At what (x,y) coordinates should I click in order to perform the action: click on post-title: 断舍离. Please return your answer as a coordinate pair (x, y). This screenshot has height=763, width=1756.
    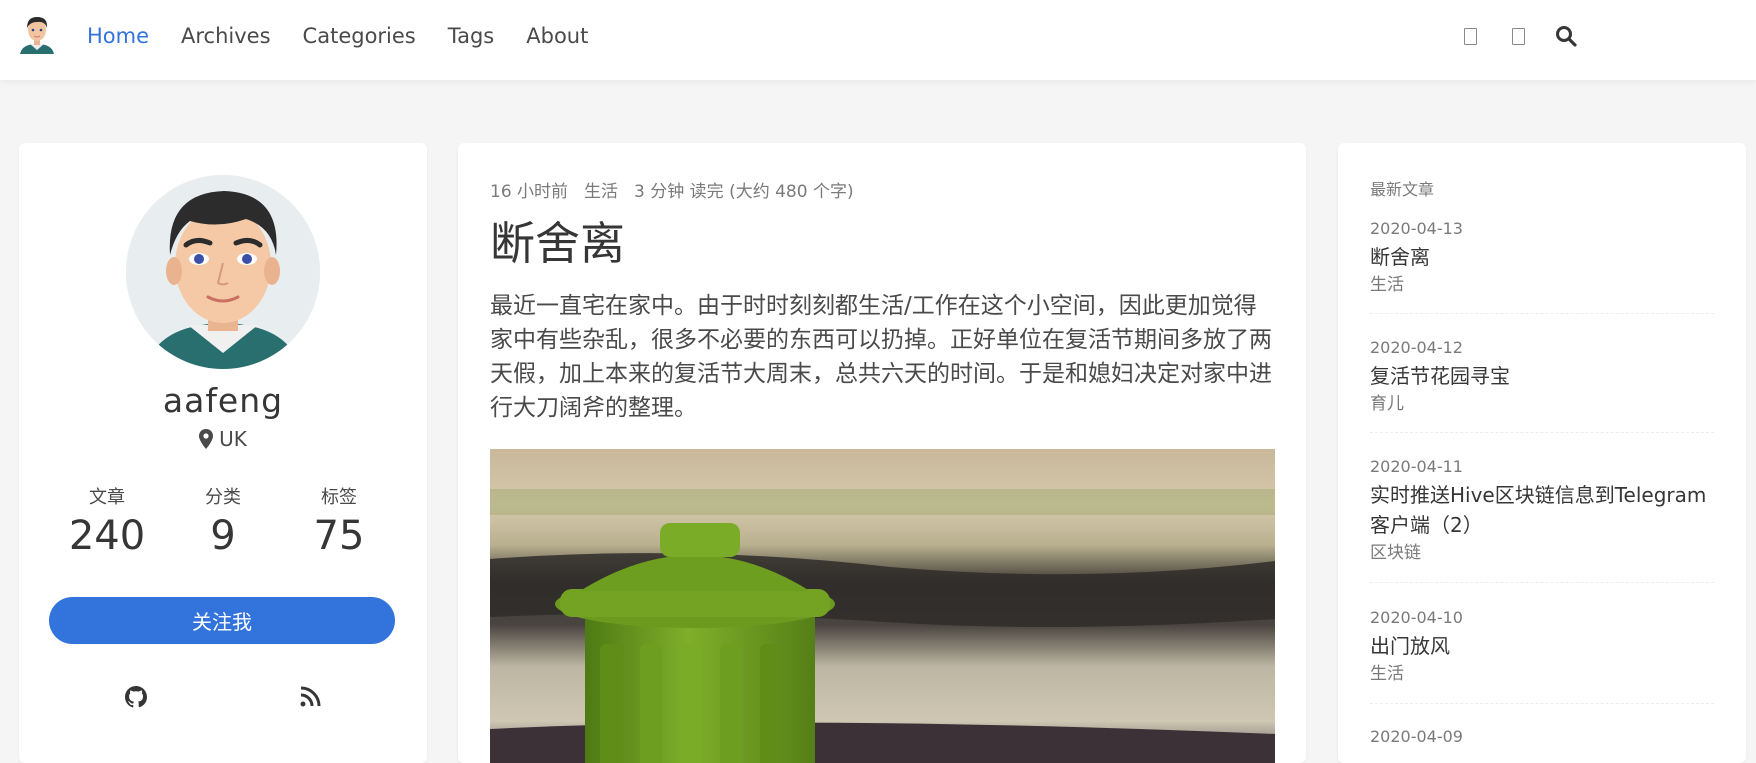
    Looking at the image, I should click on (1545, 257).